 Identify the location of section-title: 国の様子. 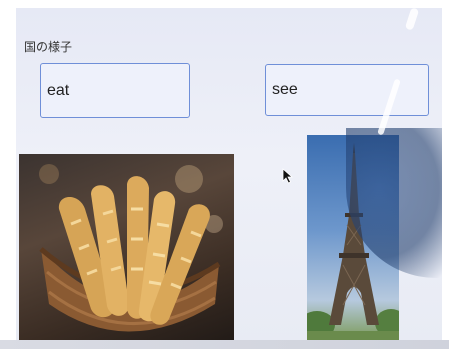
(48, 47).